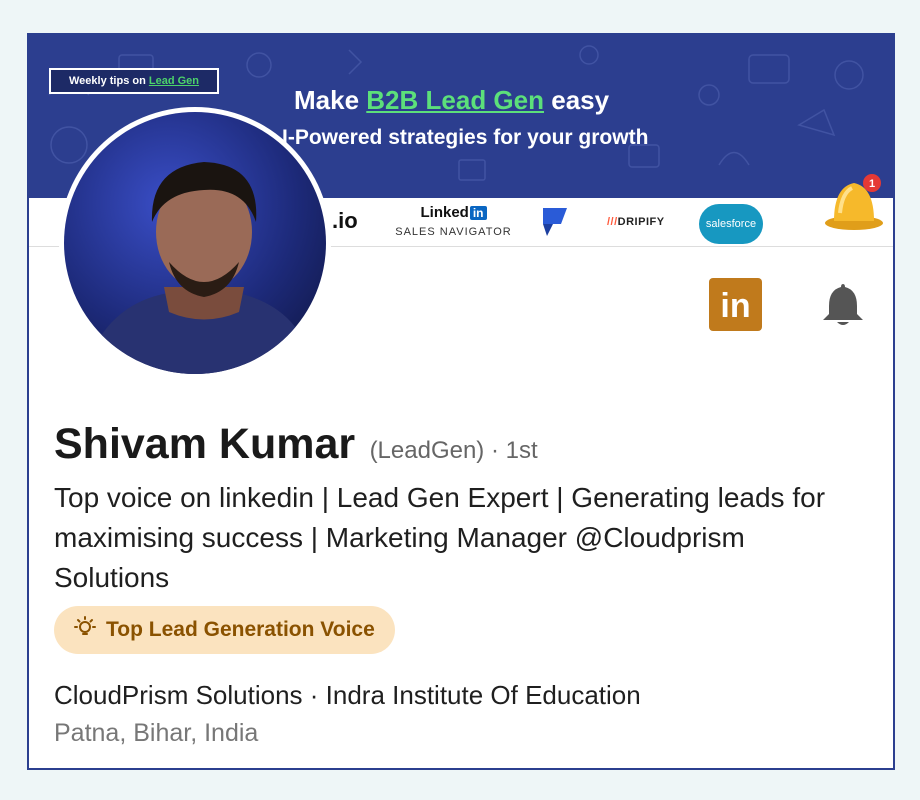 This screenshot has width=920, height=800. What do you see at coordinates (872, 184) in the screenshot?
I see `bell-badge-count: 1` at bounding box center [872, 184].